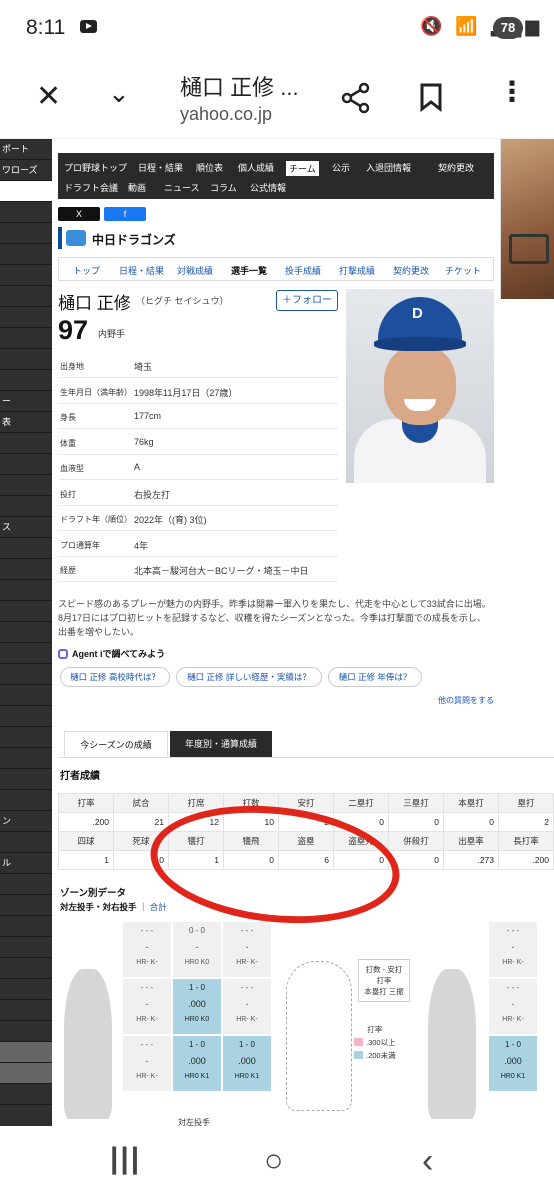  I want to click on topnav-item: 動画, so click(137, 187).